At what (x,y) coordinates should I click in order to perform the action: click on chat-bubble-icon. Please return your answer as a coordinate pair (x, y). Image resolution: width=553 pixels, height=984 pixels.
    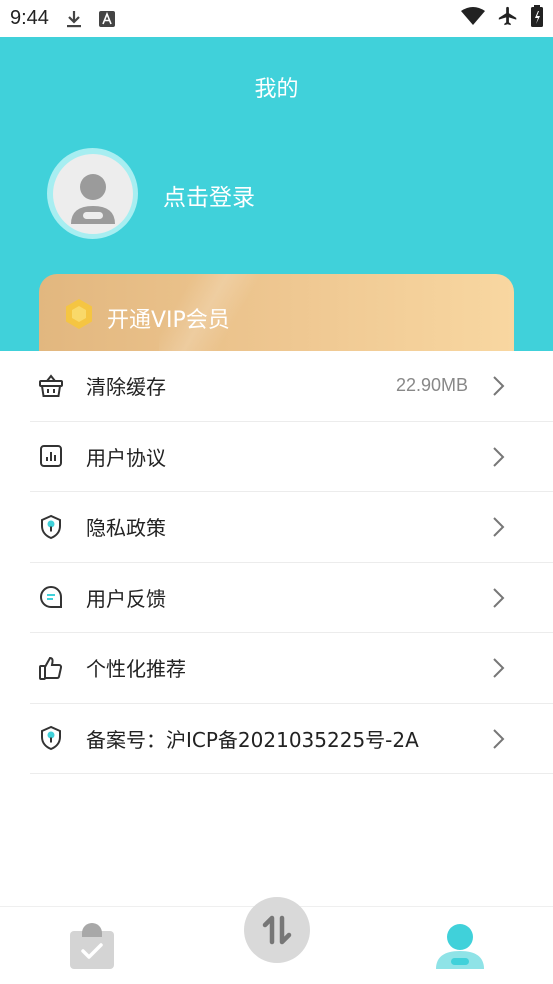
    Looking at the image, I should click on (51, 597).